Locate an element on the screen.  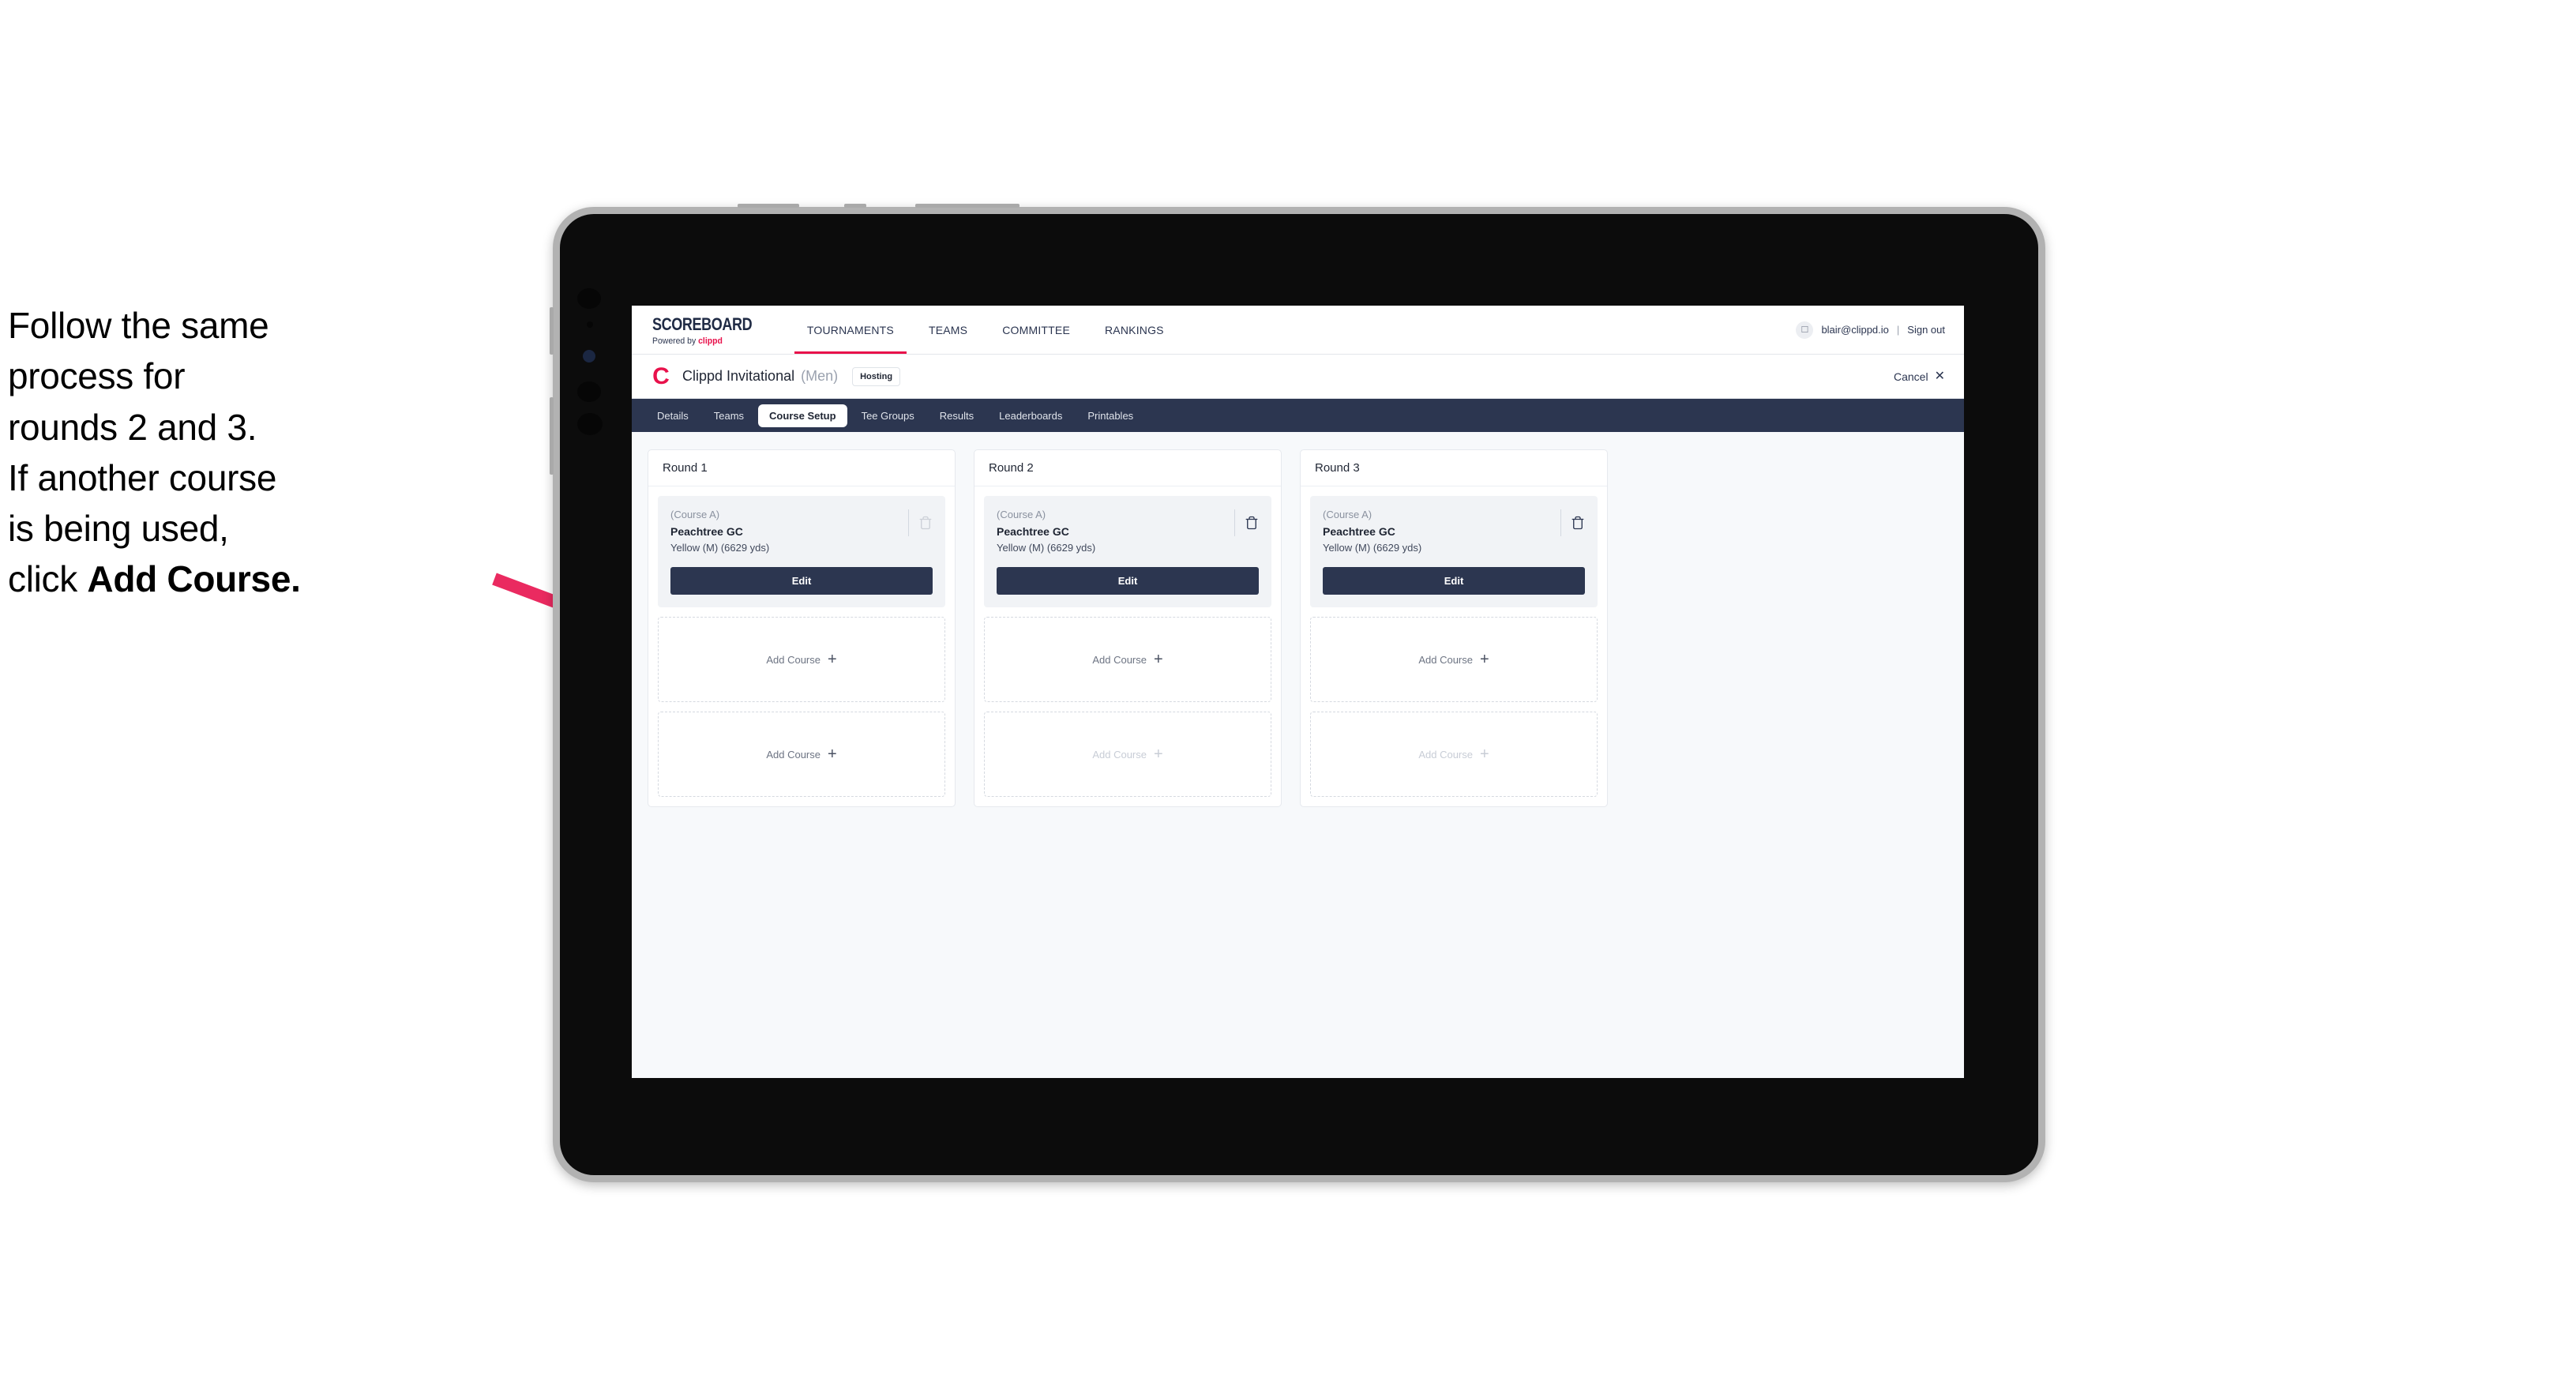
nav-item-tournaments: TOURNAMENTS is located at coordinates (850, 330).